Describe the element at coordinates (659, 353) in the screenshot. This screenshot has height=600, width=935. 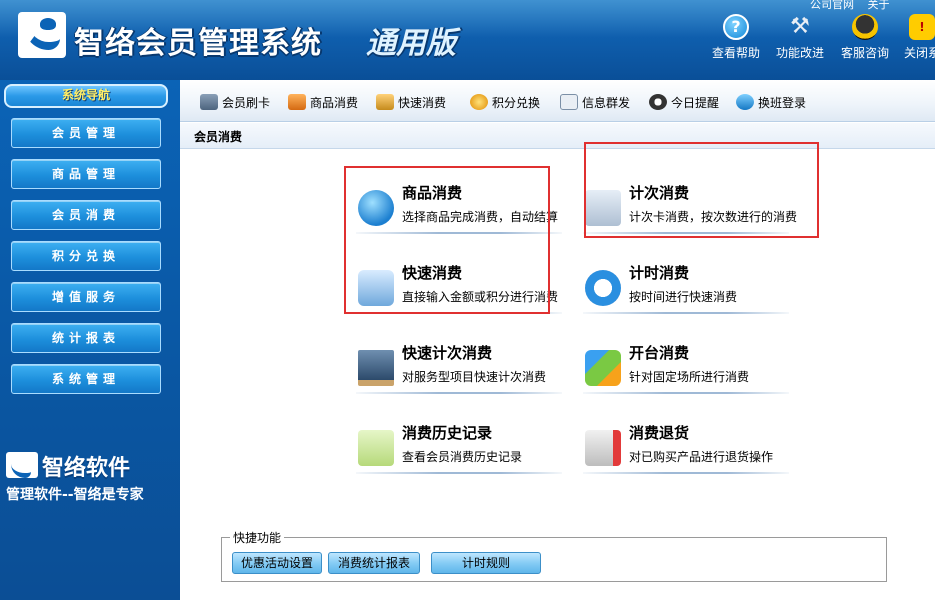
I see `tile-title: 开台消费` at that location.